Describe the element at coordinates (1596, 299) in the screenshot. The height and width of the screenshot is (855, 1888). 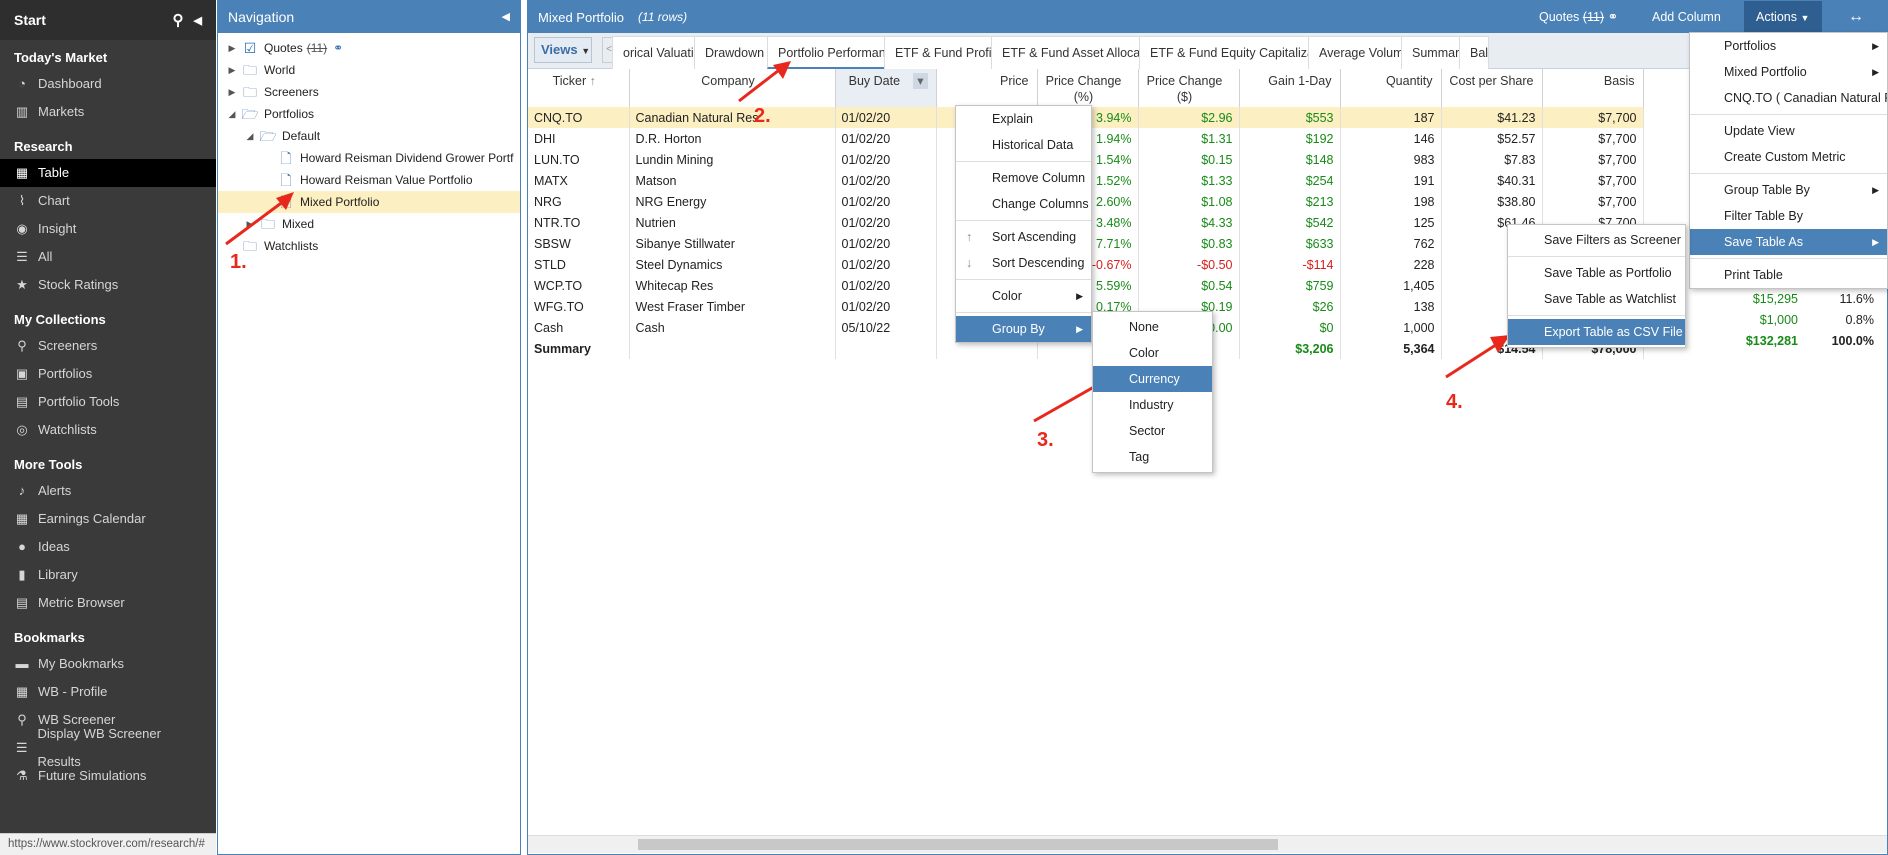
I see `save-item-save-table-as-watchlist: Save Table as Watchlist` at that location.